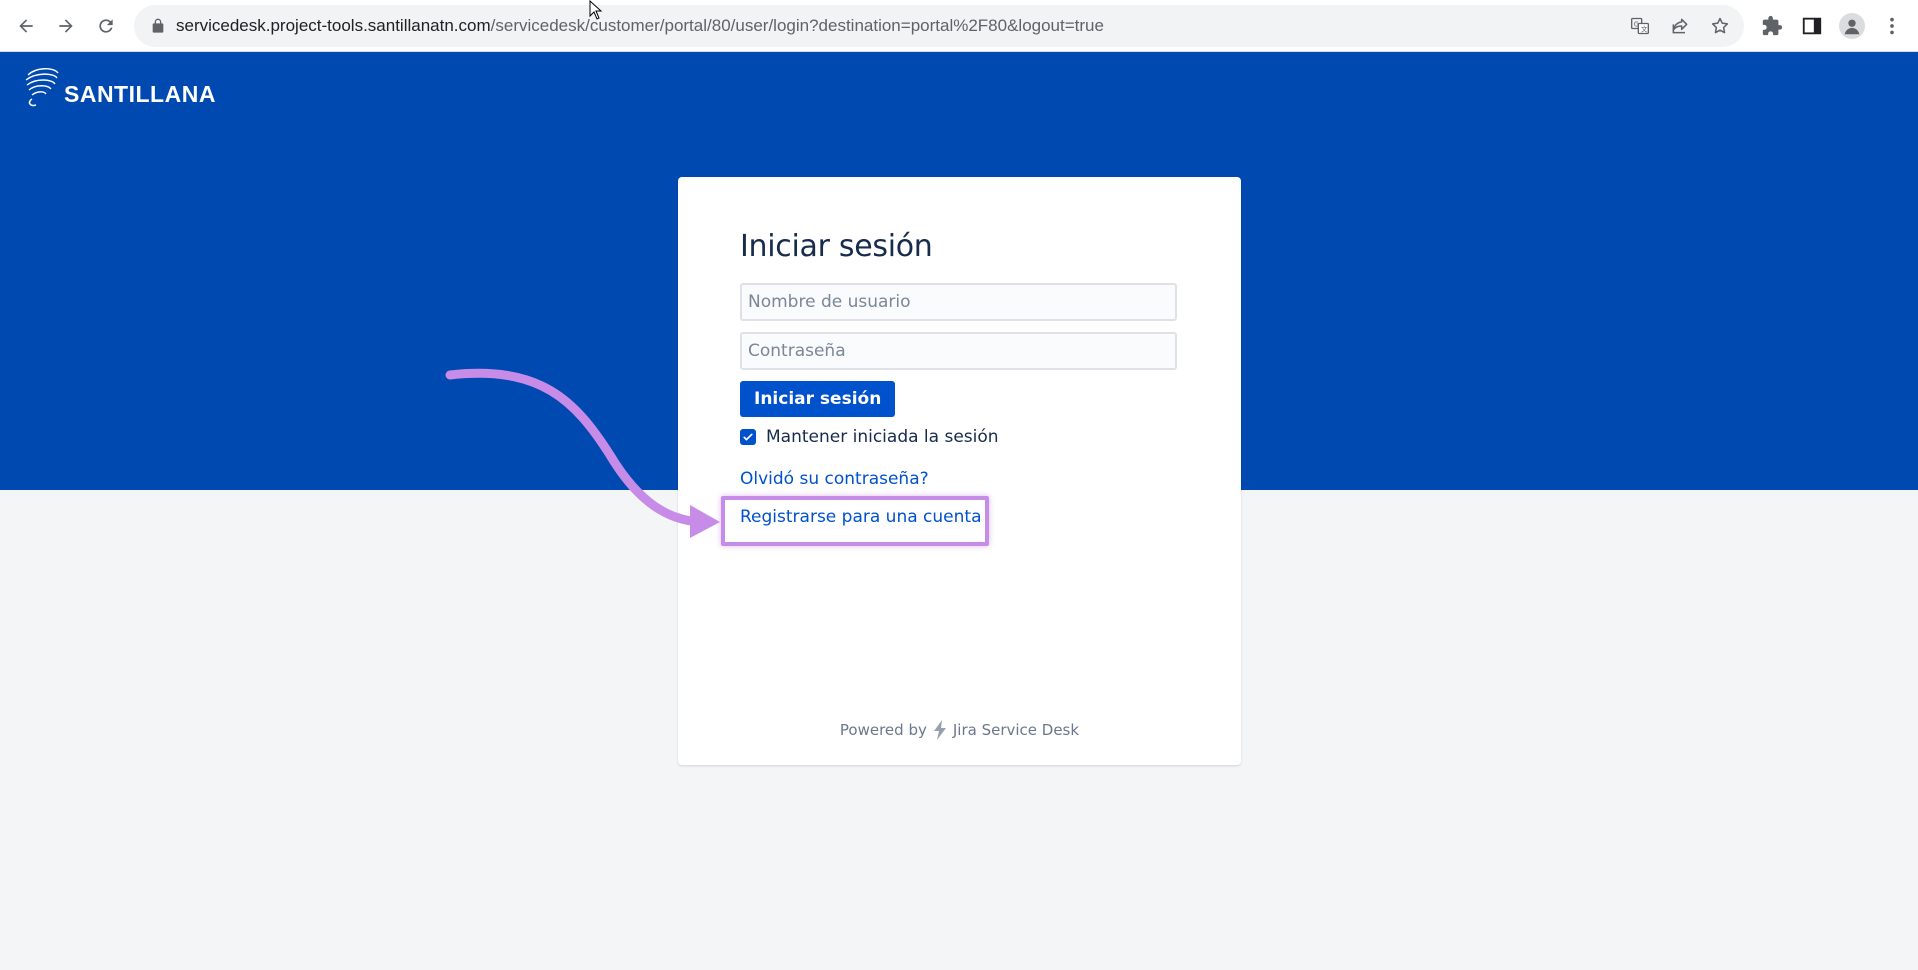 The width and height of the screenshot is (1918, 970). Describe the element at coordinates (1016, 730) in the screenshot. I see `powered-by-product: Jira Service Desk` at that location.